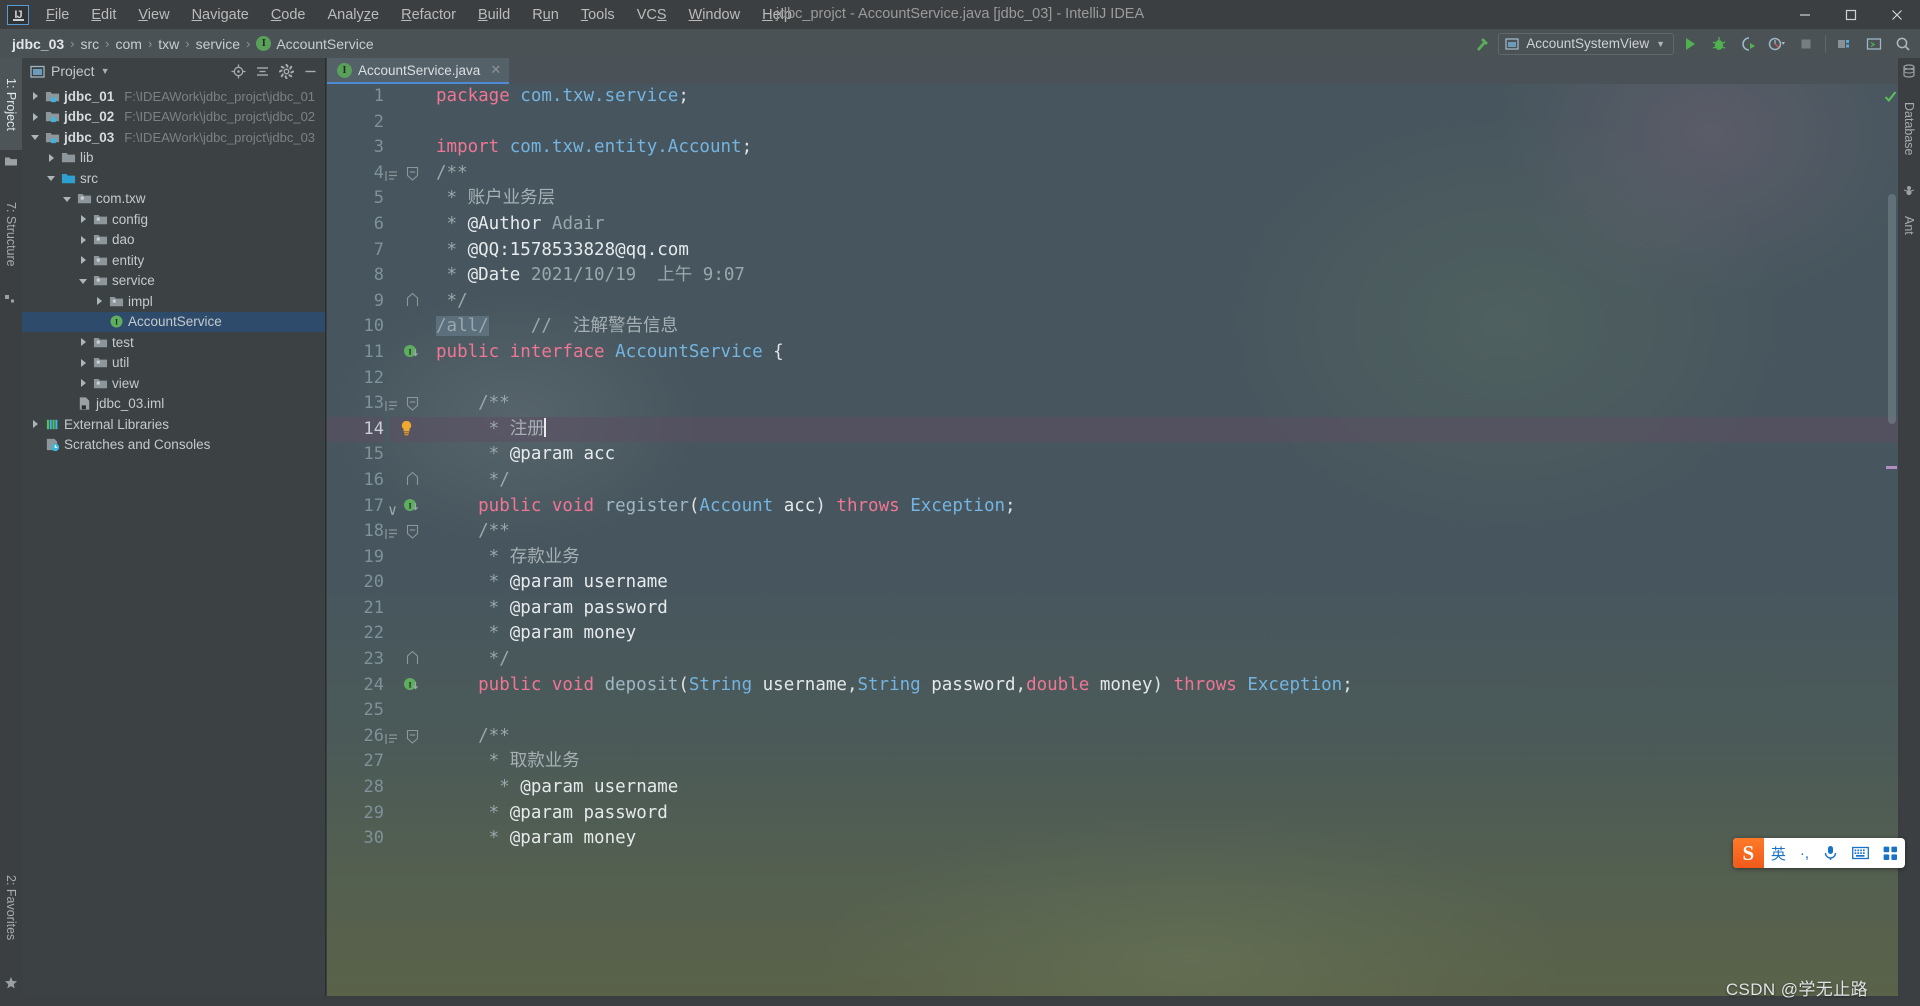 The height and width of the screenshot is (1006, 1920). I want to click on sogou-logo-icon: S, so click(1748, 853).